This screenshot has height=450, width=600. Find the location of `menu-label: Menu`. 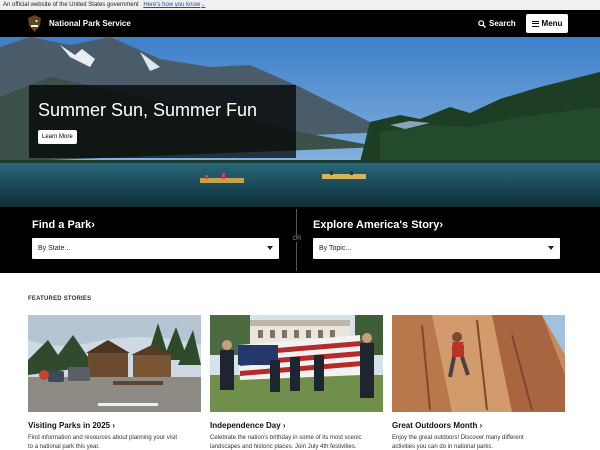

menu-label: Menu is located at coordinates (552, 23).